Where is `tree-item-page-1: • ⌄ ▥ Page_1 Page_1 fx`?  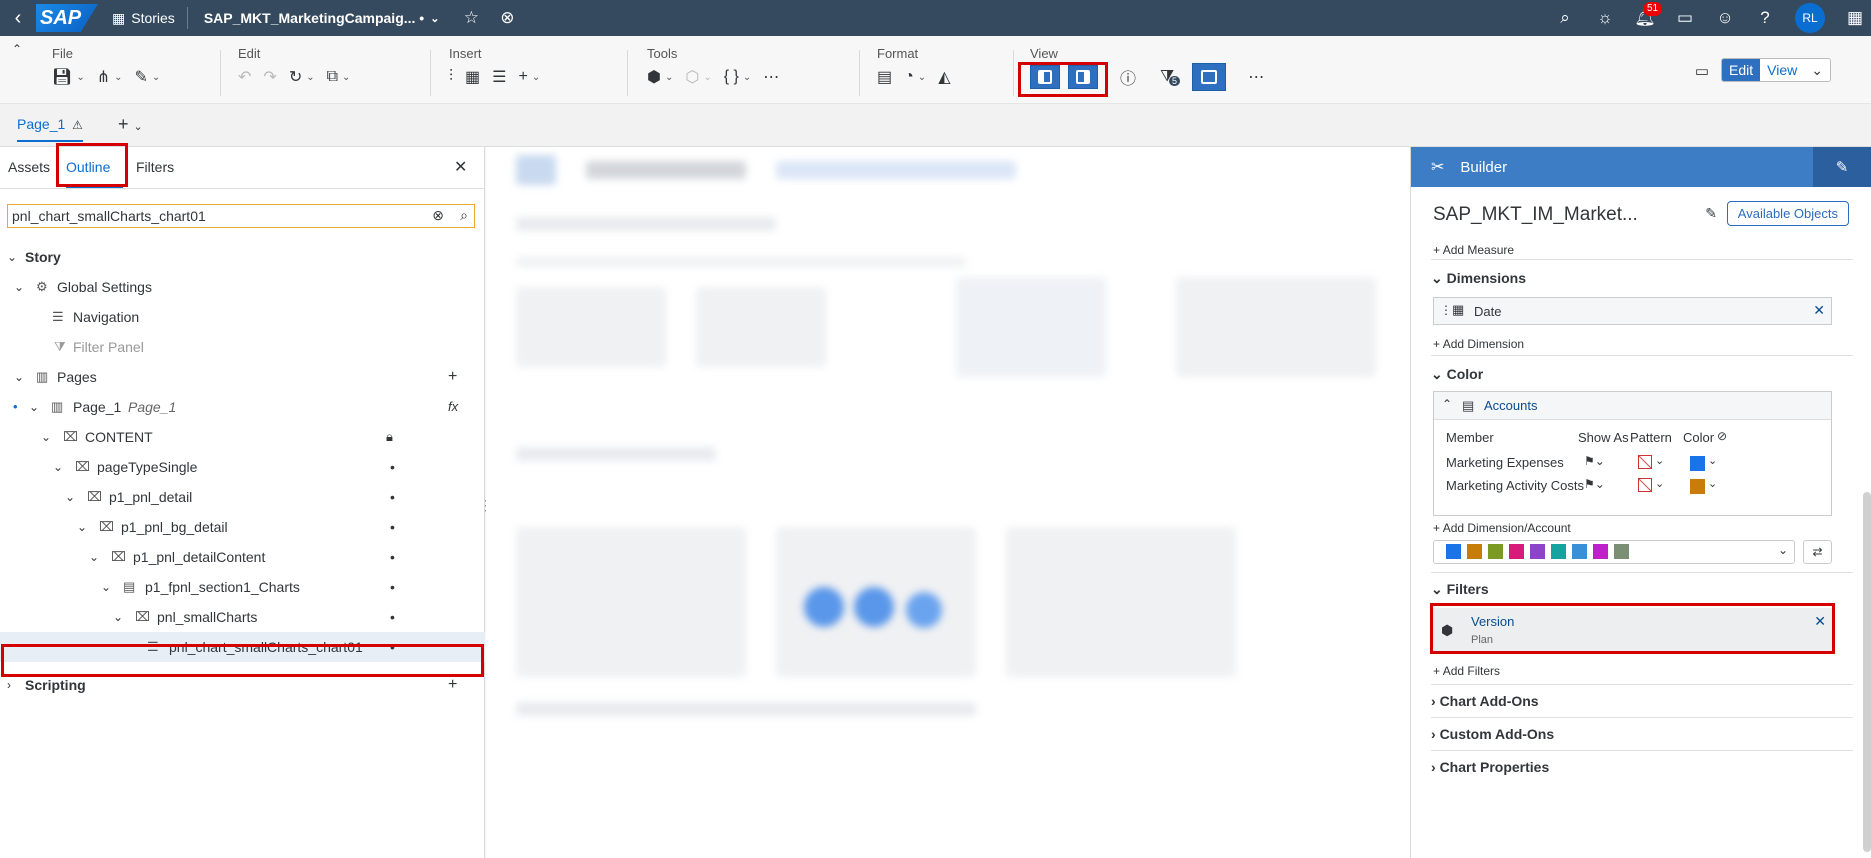
tree-item-page-1: • ⌄ ▥ Page_1 Page_1 fx is located at coordinates (242, 407).